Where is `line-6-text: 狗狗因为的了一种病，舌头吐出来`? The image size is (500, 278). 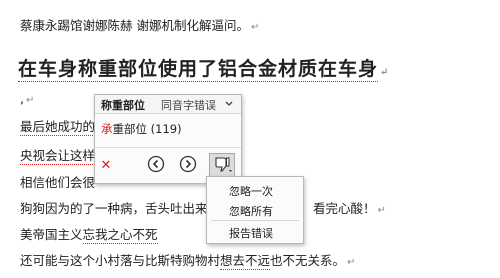 line-6-text: 狗狗因为的了一种病，舌头吐出来 is located at coordinates (114, 208).